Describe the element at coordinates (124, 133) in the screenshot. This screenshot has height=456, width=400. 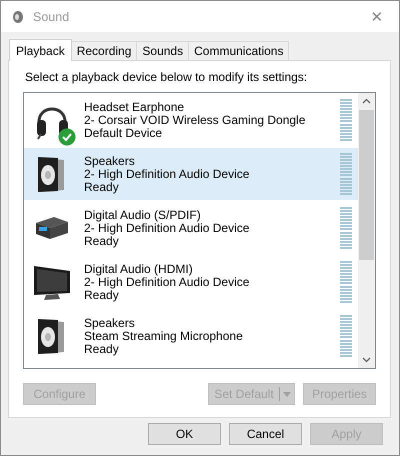
I see `device-status: Default Device` at that location.